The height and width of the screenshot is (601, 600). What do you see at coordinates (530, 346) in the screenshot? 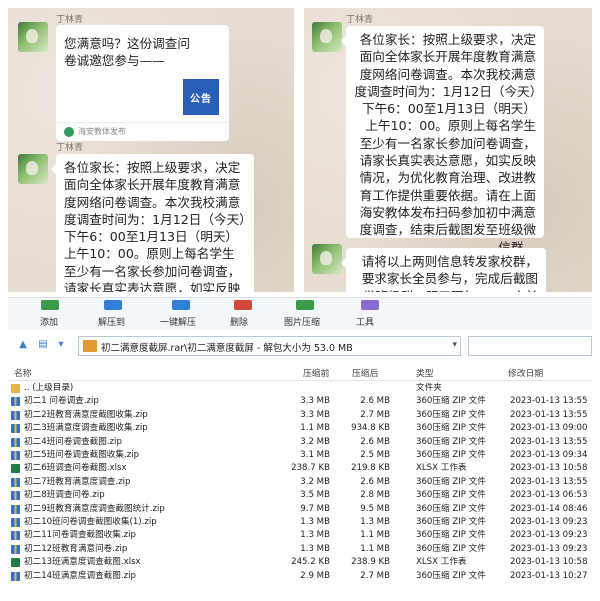
I see `search-input` at bounding box center [530, 346].